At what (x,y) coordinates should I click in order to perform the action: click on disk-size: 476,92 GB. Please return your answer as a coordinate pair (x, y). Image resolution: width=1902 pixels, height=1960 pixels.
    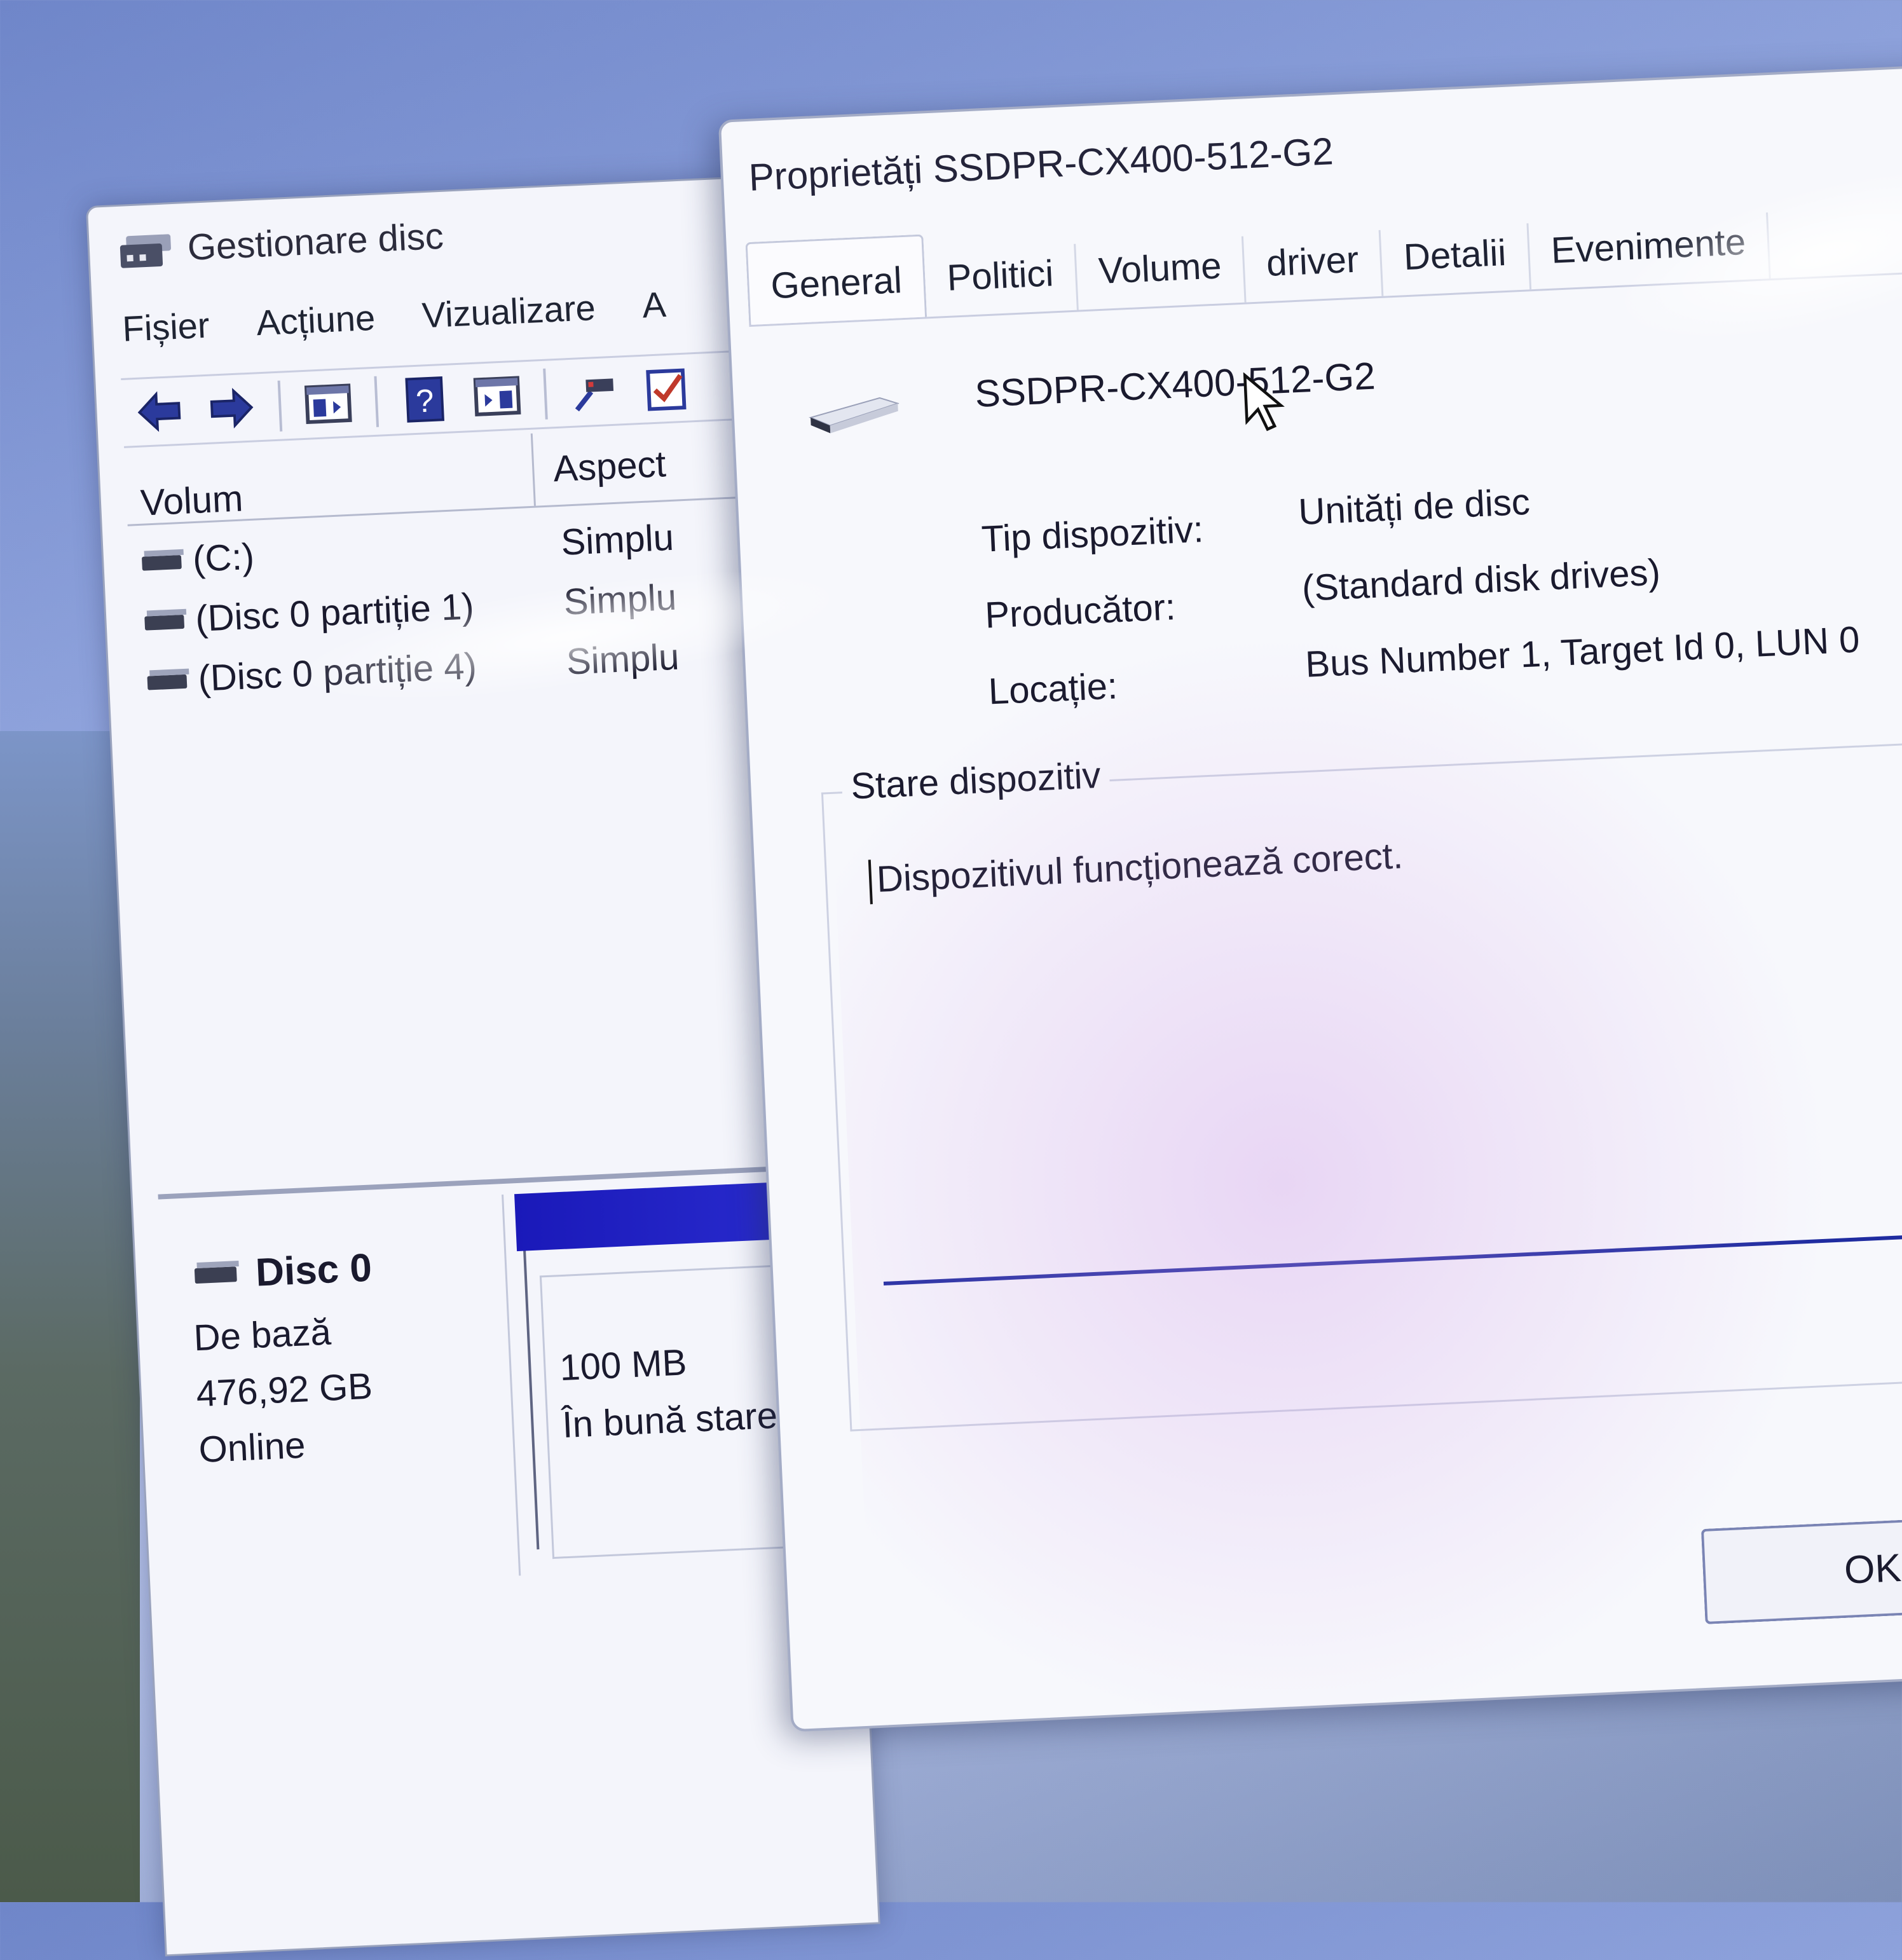
    Looking at the image, I should click on (284, 1390).